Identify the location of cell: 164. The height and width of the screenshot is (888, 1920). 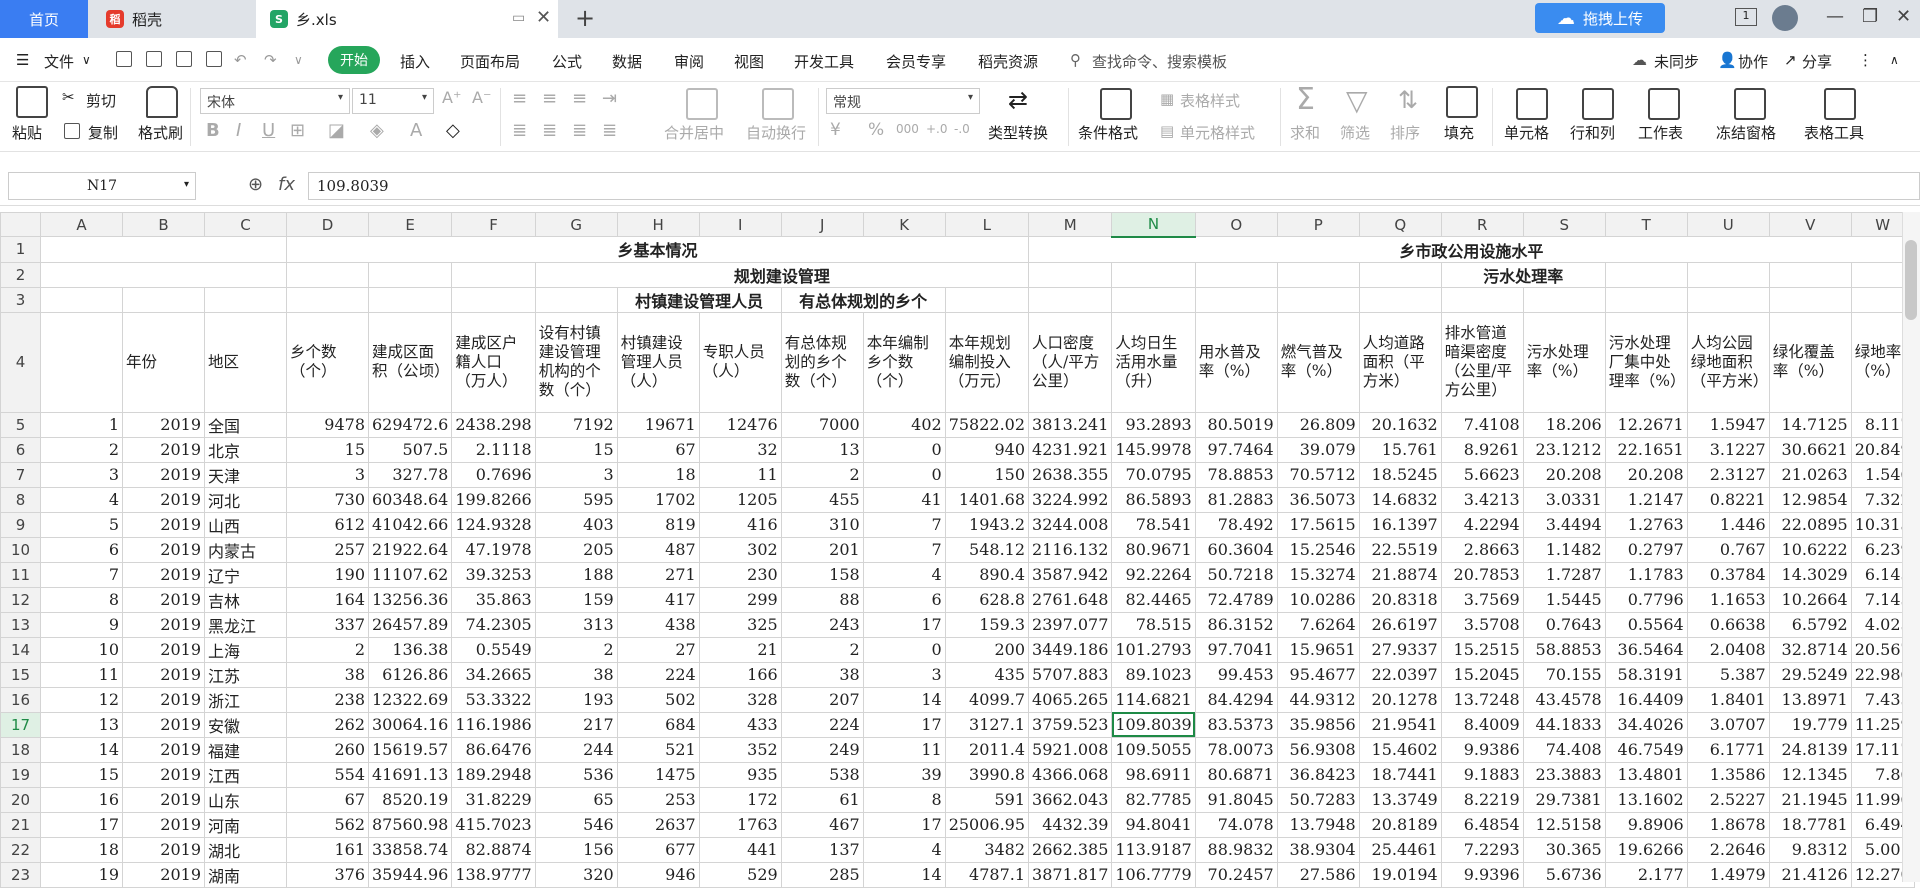
(327, 599).